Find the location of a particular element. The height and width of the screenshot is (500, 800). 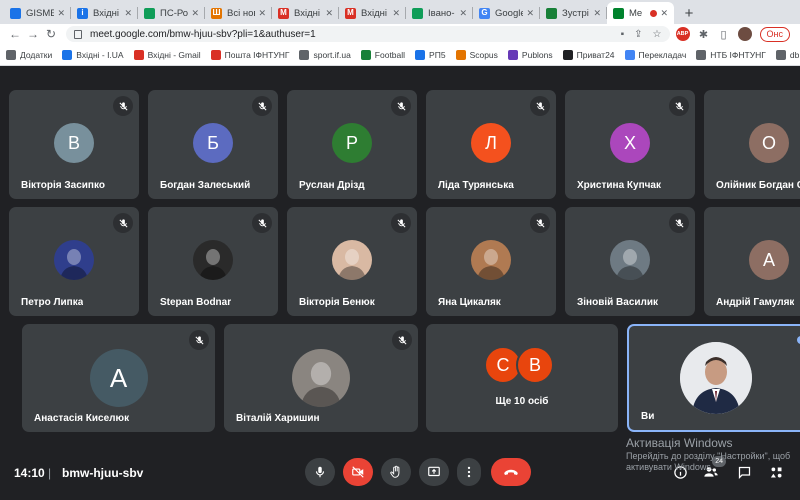

back-icon: ← is located at coordinates (15, 34).